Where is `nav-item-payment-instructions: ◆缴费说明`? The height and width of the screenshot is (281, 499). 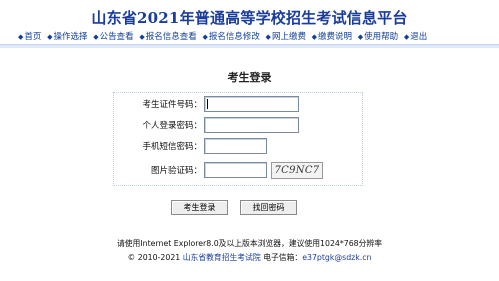 nav-item-payment-instructions: ◆缴费说明 is located at coordinates (332, 37).